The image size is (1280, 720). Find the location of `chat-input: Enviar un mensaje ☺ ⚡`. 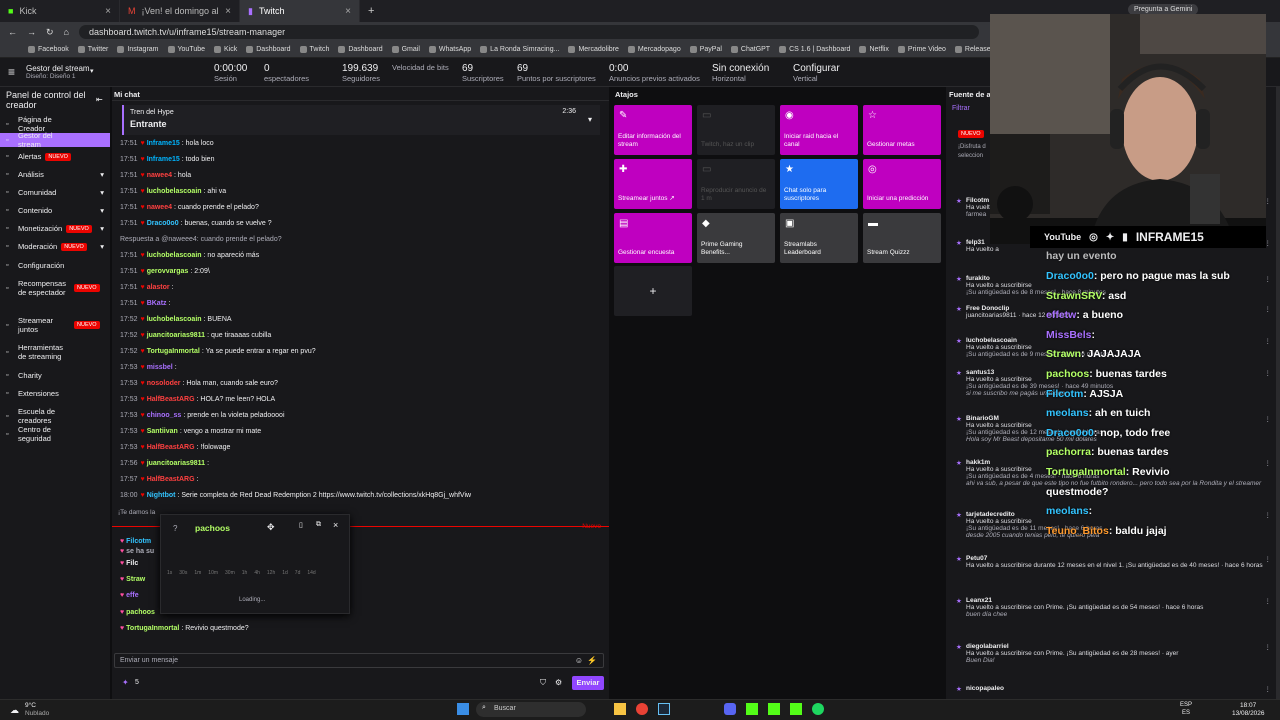

chat-input: Enviar un mensaje ☺ ⚡ is located at coordinates (359, 660).